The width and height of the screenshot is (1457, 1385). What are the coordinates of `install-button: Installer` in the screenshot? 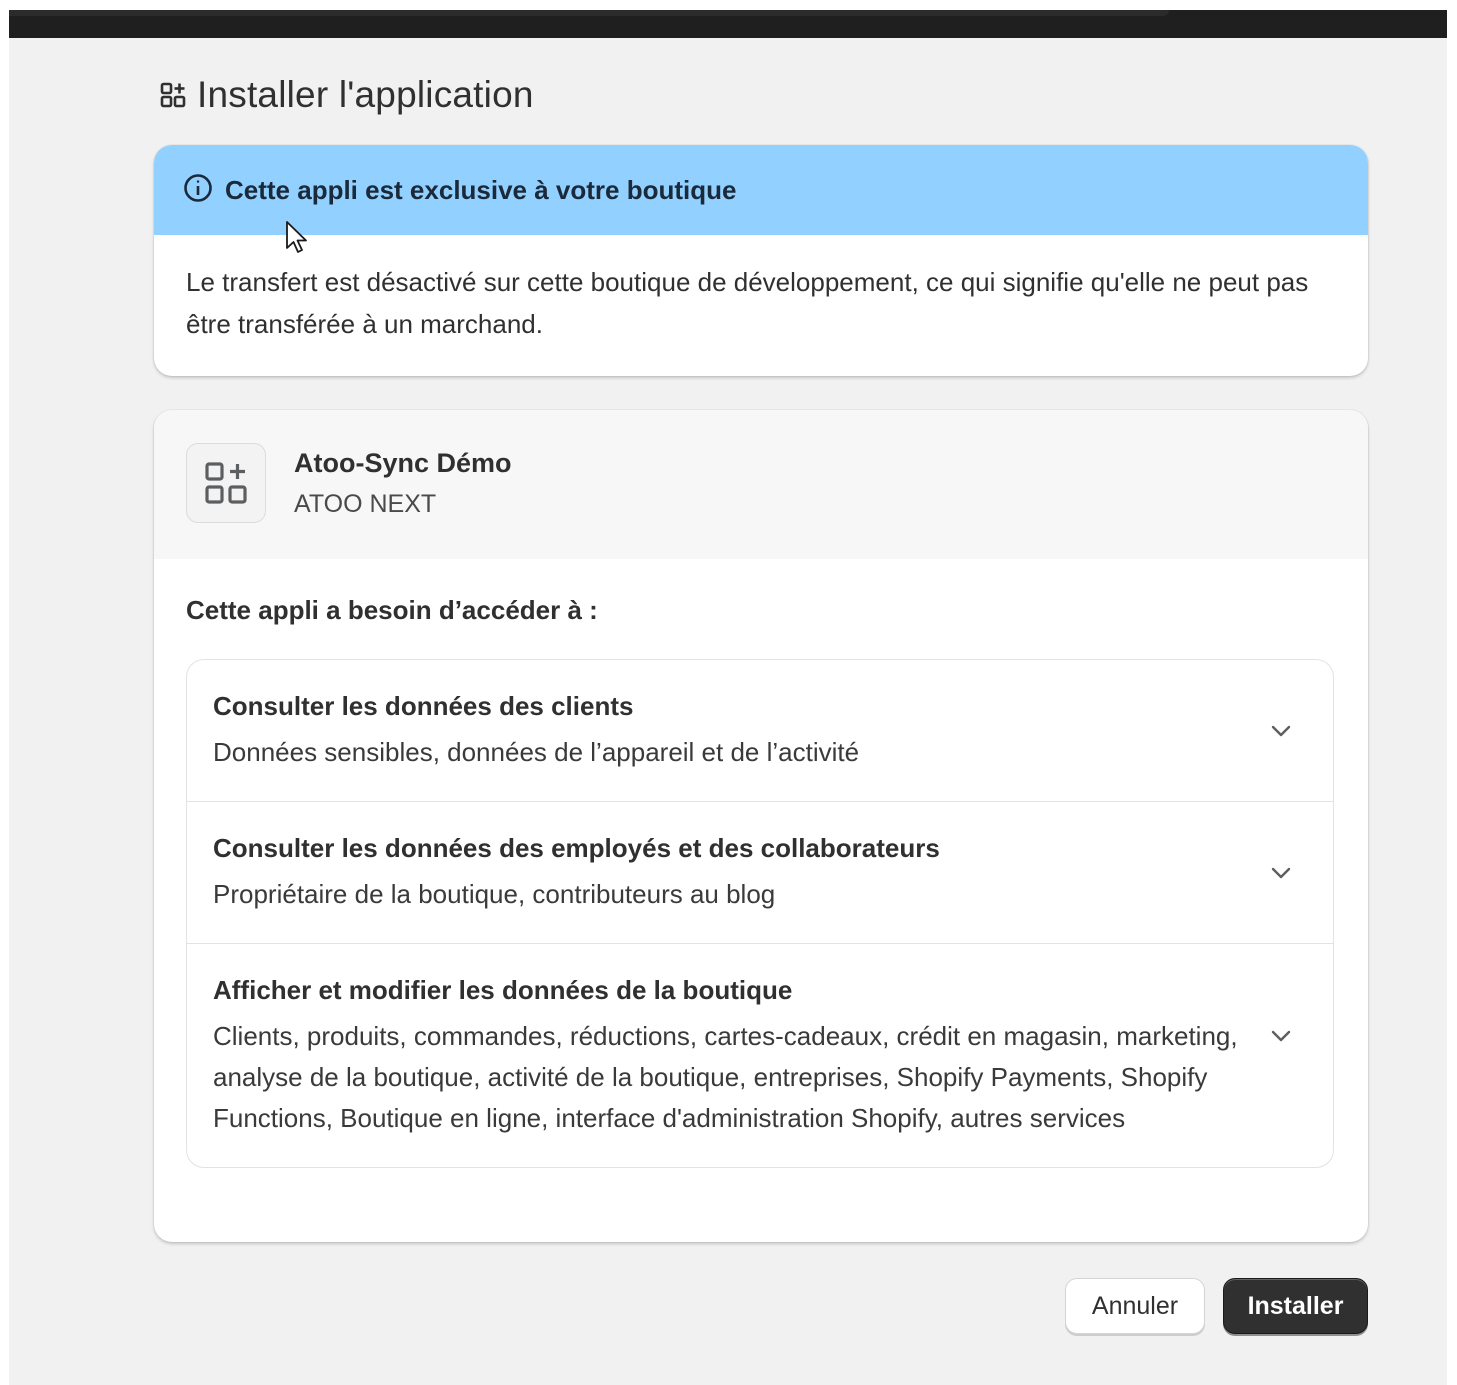 It's located at (1295, 1306).